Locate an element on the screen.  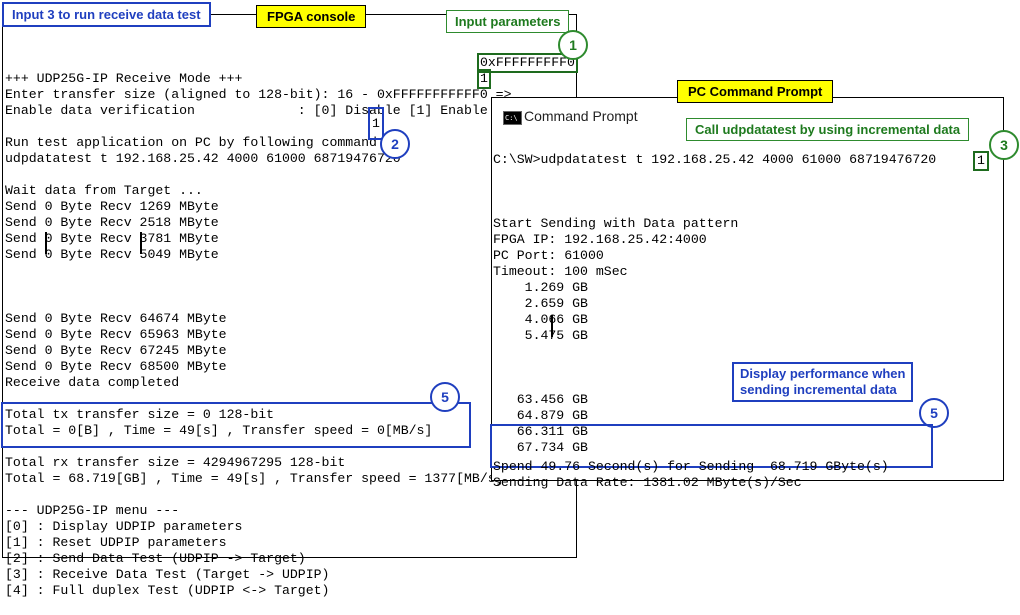
marker-3: 3 is located at coordinates (1004, 145).